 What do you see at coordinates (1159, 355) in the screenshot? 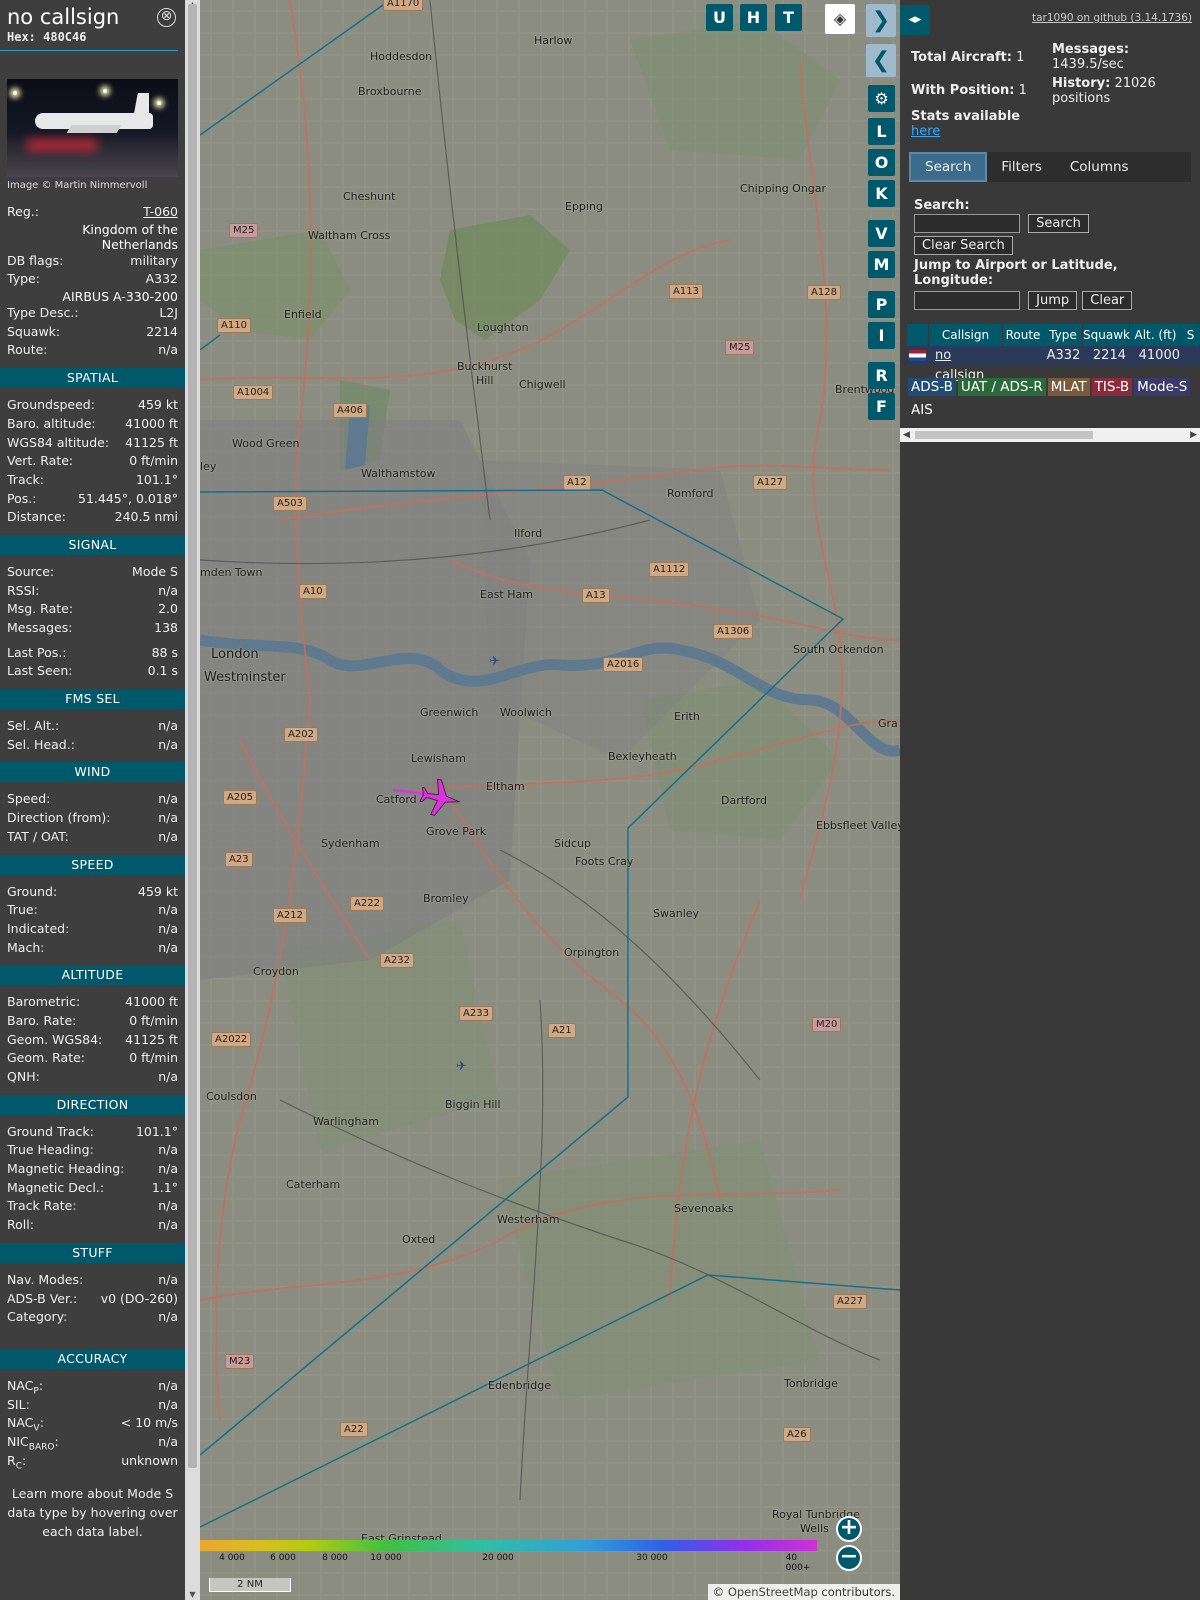
I see `row-altitude: 41000` at bounding box center [1159, 355].